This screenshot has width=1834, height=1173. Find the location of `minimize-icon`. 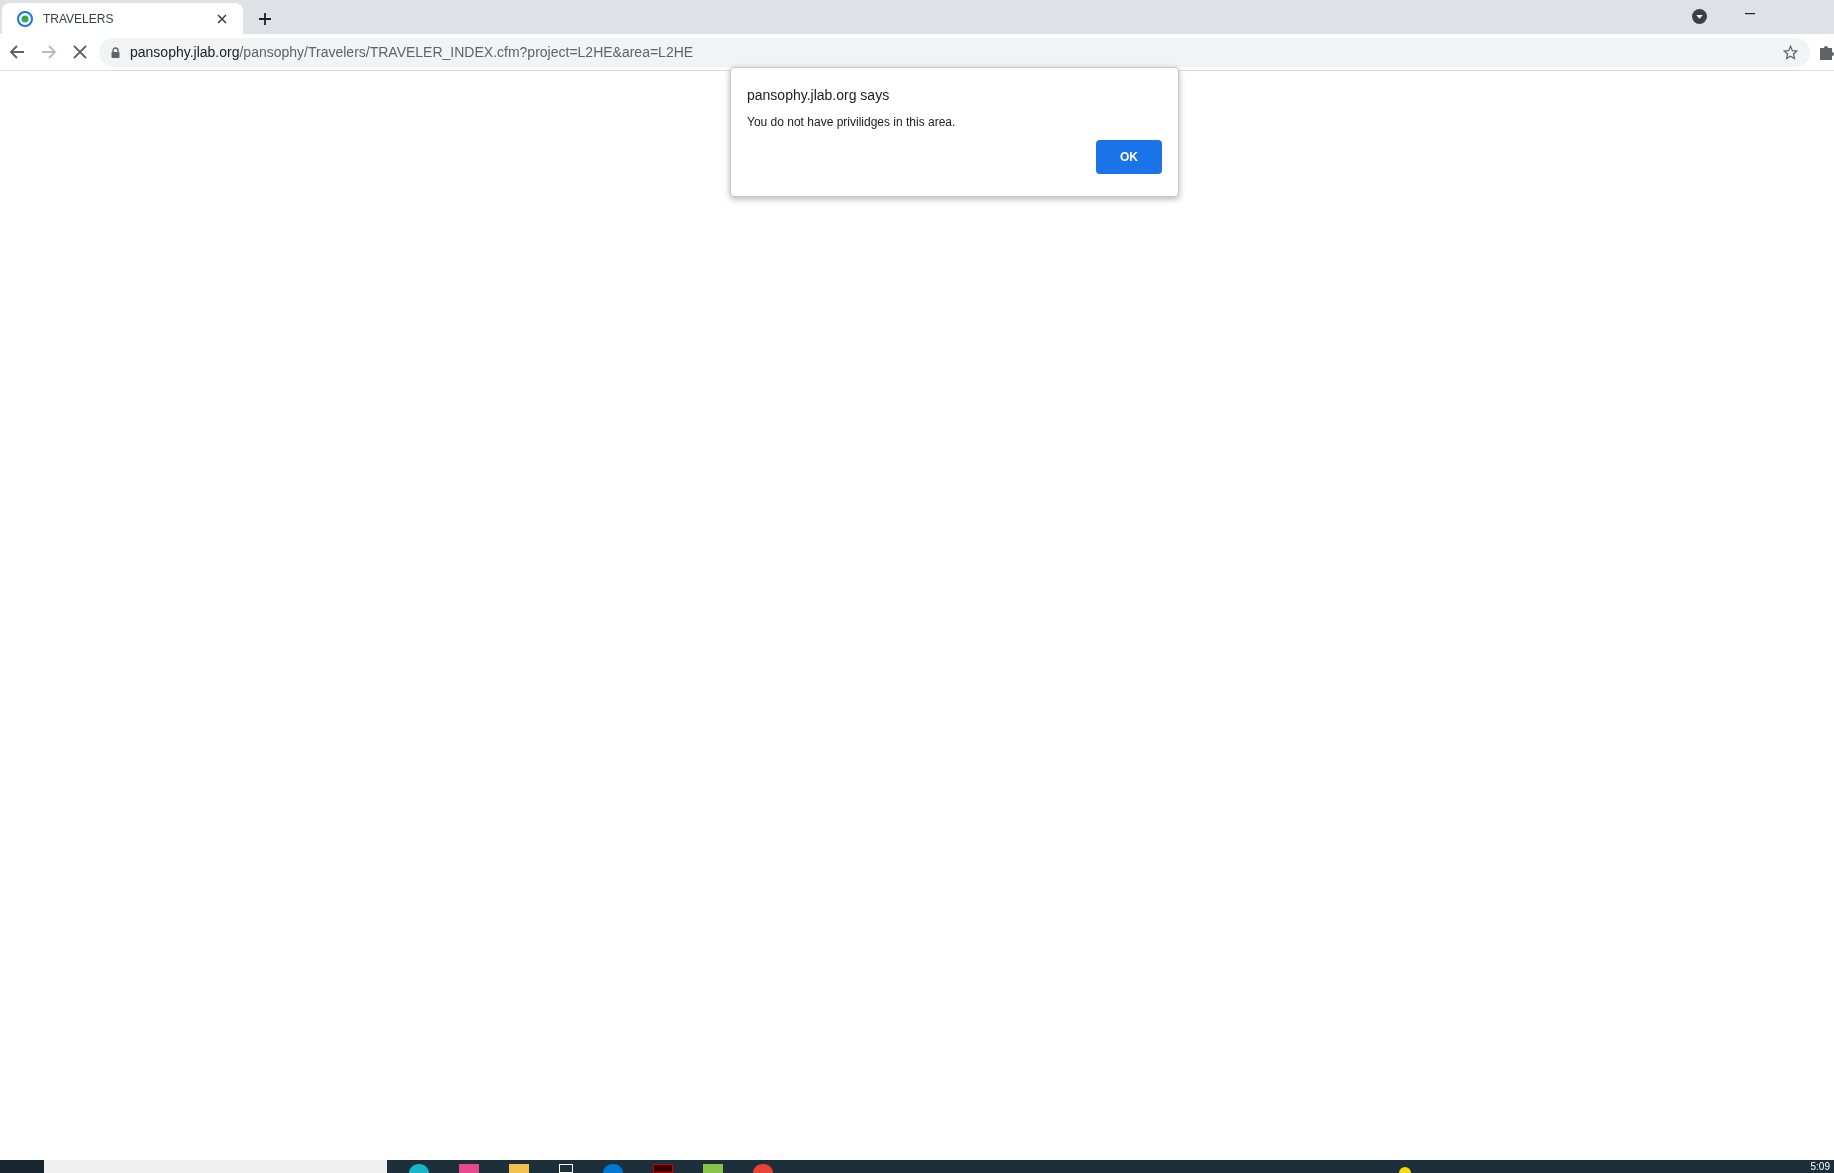

minimize-icon is located at coordinates (1750, 14).